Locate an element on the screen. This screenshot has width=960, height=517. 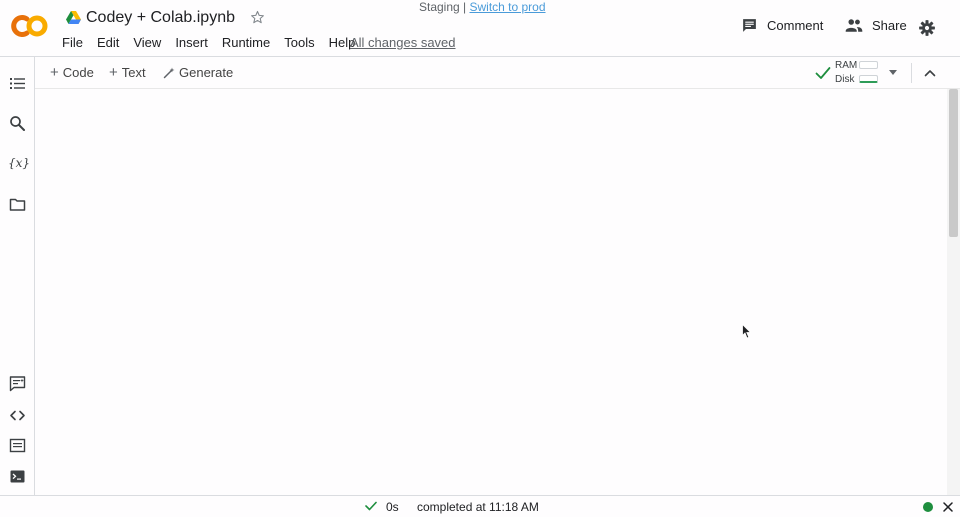
search-icon is located at coordinates (17, 123).